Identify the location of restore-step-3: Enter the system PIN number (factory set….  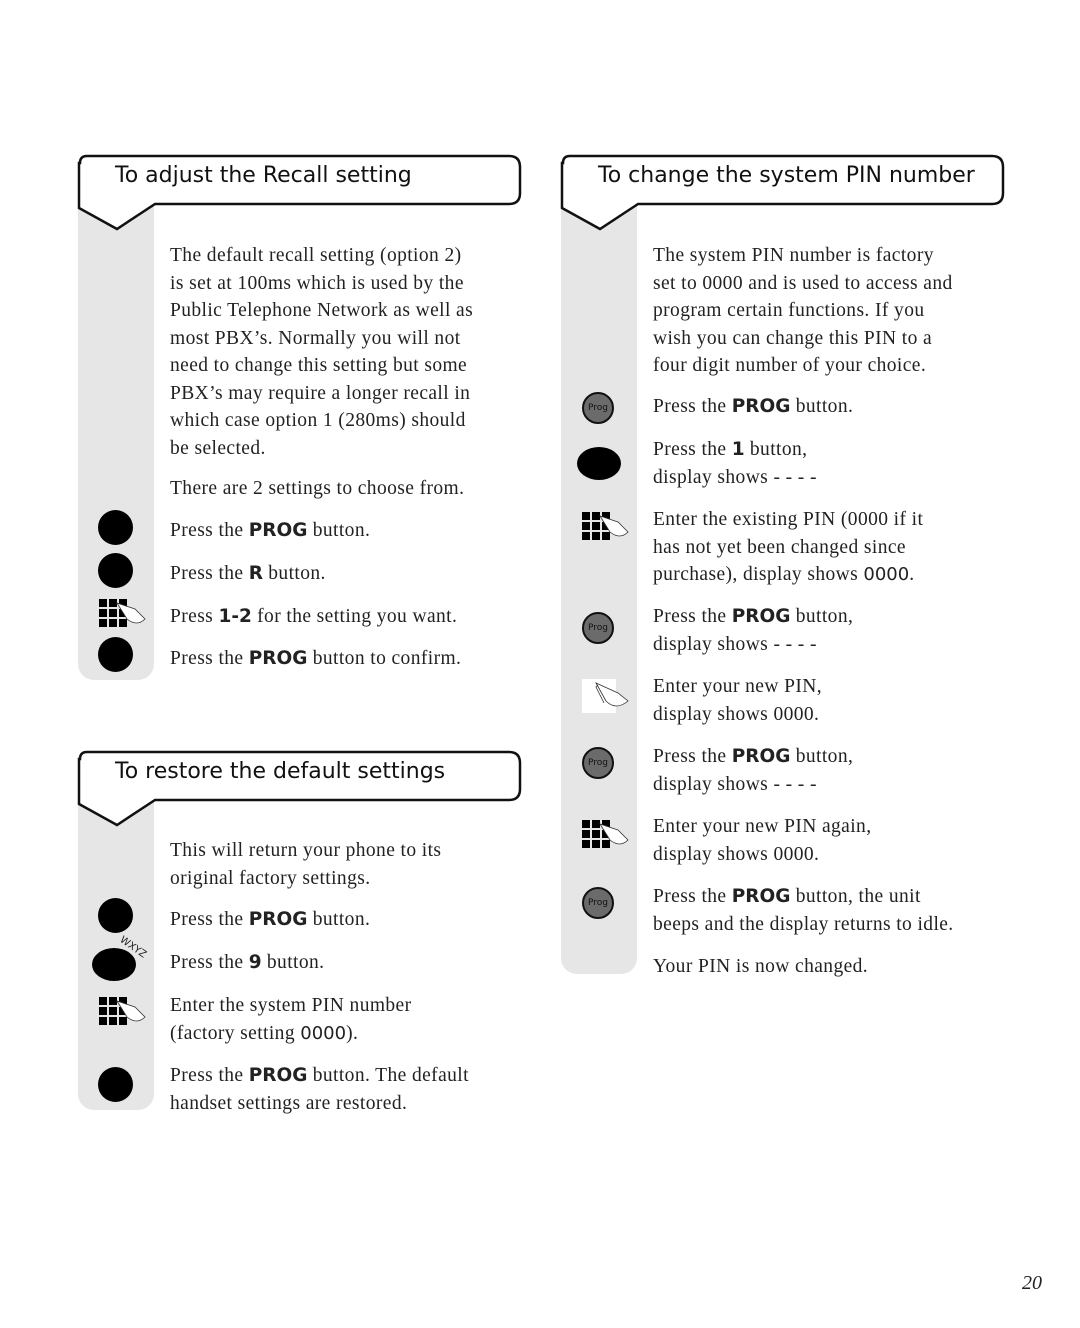
(291, 1019).